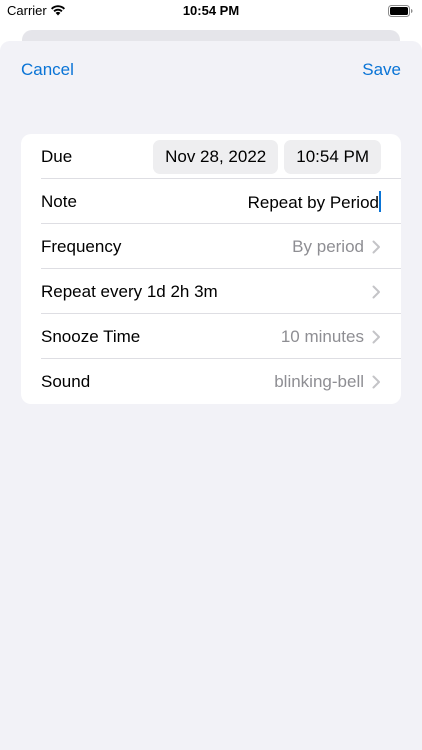 The image size is (422, 750). I want to click on text-caret, so click(380, 201).